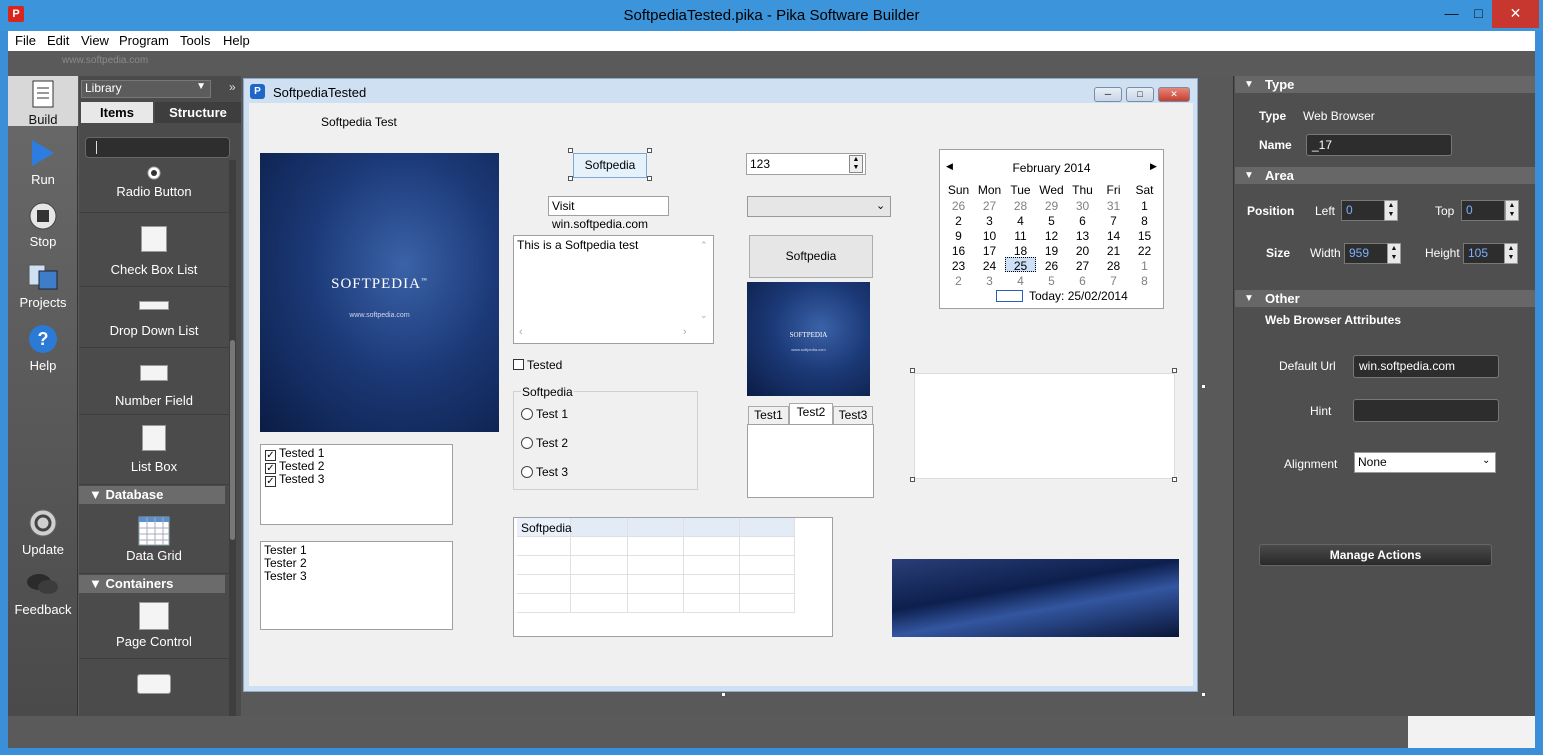 This screenshot has height=755, width=1543. I want to click on calendar-day: 22, so click(1144, 251).